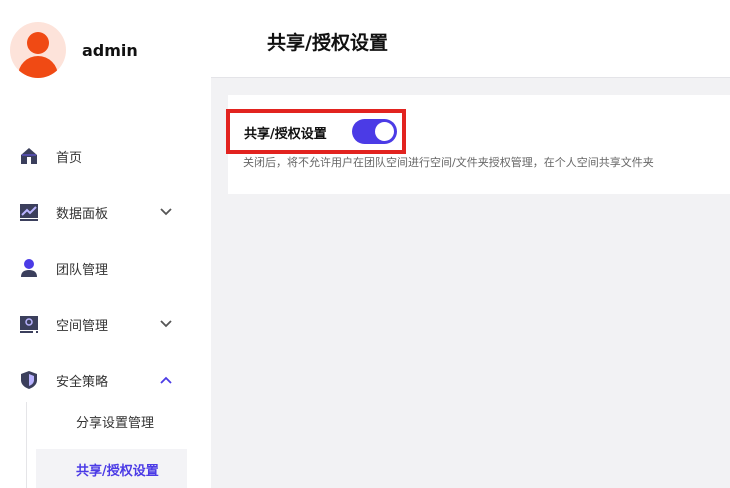  What do you see at coordinates (82, 270) in the screenshot?
I see `sidebar-item-label: 团队管理` at bounding box center [82, 270].